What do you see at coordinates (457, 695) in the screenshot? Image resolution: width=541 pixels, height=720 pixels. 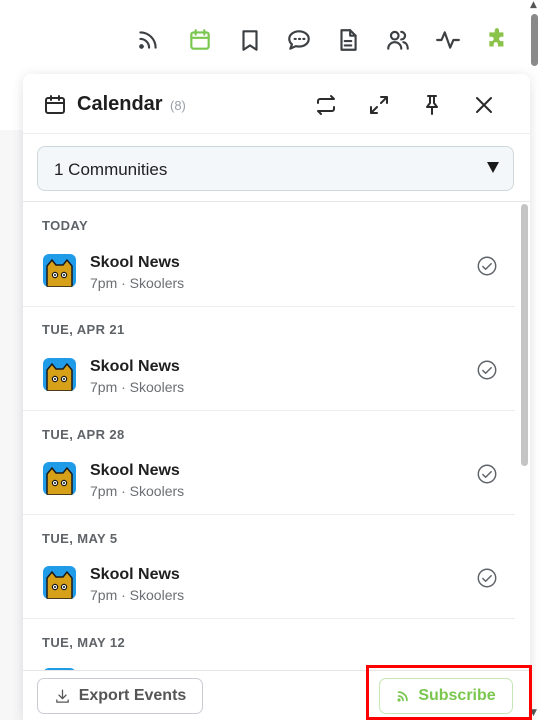 I see `subscribe-label: Subscribe` at bounding box center [457, 695].